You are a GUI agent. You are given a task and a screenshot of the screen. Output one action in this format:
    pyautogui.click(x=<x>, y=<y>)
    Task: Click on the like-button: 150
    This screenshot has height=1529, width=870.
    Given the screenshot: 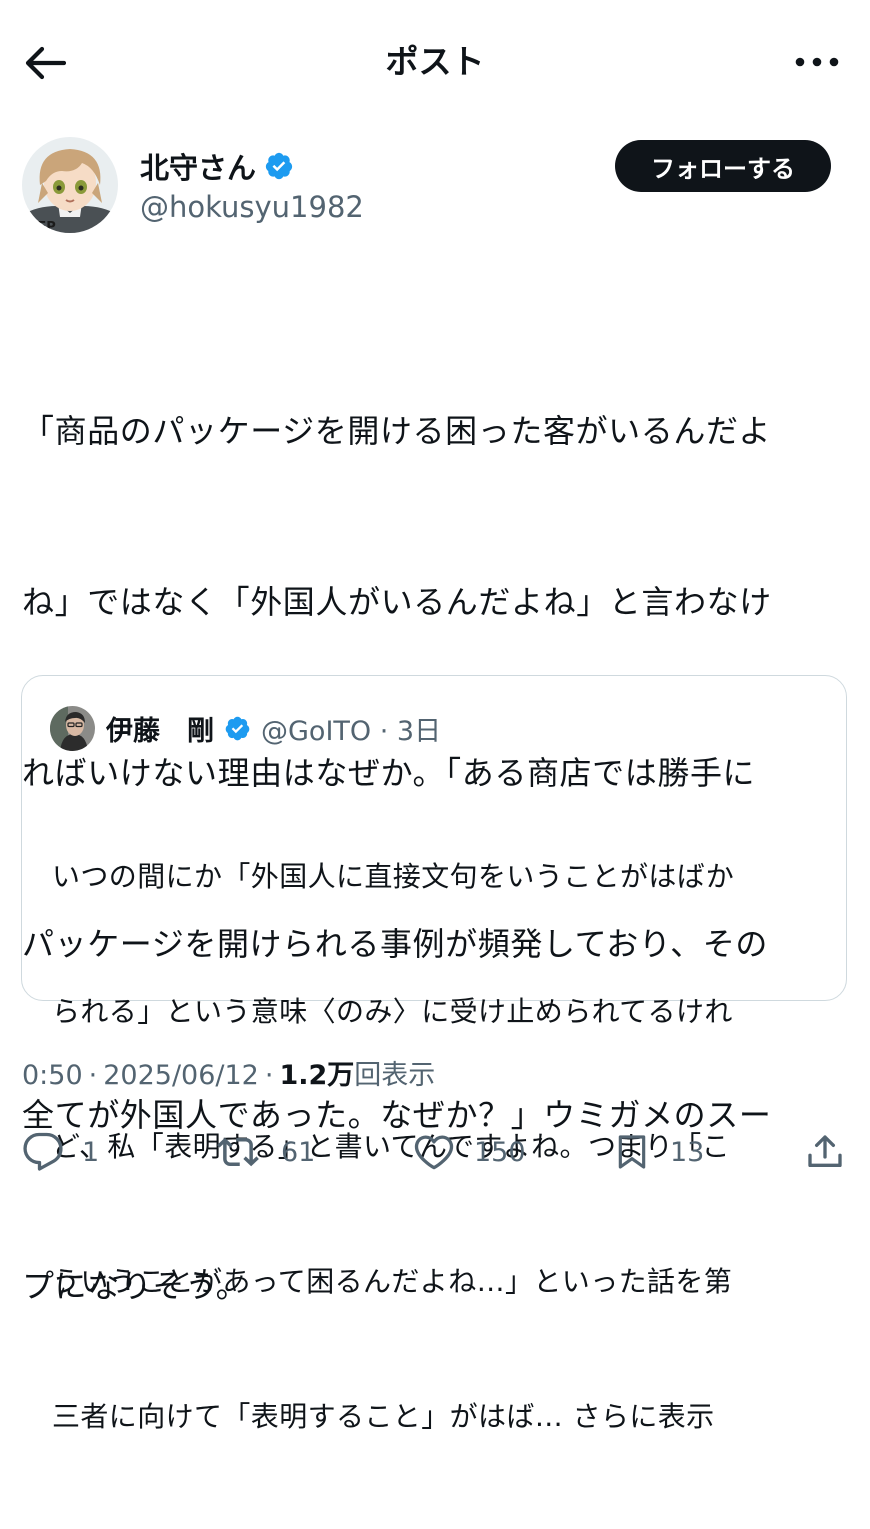 What is the action you would take?
    pyautogui.click(x=469, y=1152)
    